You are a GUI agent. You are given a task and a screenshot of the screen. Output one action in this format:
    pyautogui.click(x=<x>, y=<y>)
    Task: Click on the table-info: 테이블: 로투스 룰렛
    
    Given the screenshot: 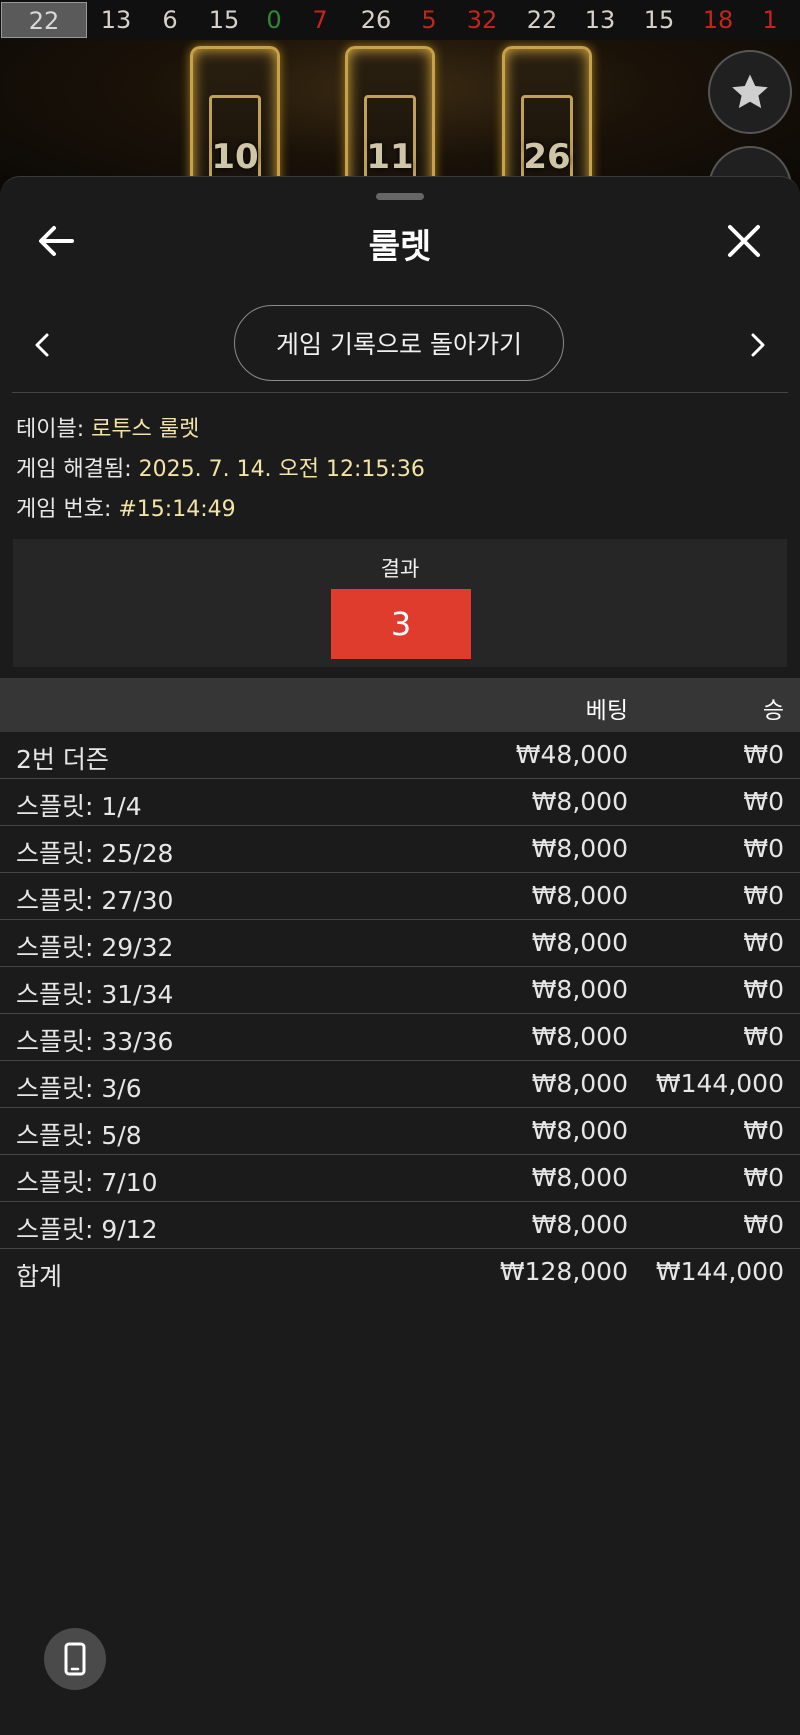 What is the action you would take?
    pyautogui.click(x=107, y=427)
    